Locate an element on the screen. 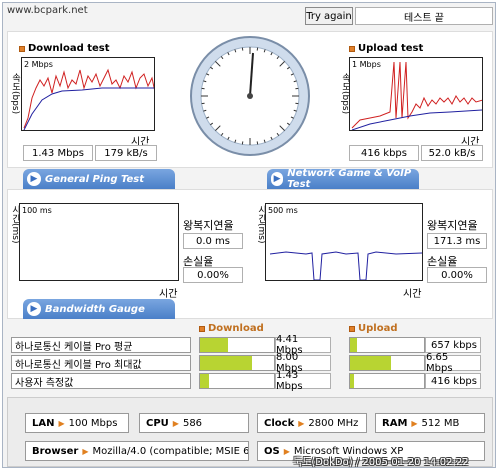 Image resolution: width=500 pixels, height=470 pixels. upload-graph: 1 Mbps is located at coordinates (416, 94).